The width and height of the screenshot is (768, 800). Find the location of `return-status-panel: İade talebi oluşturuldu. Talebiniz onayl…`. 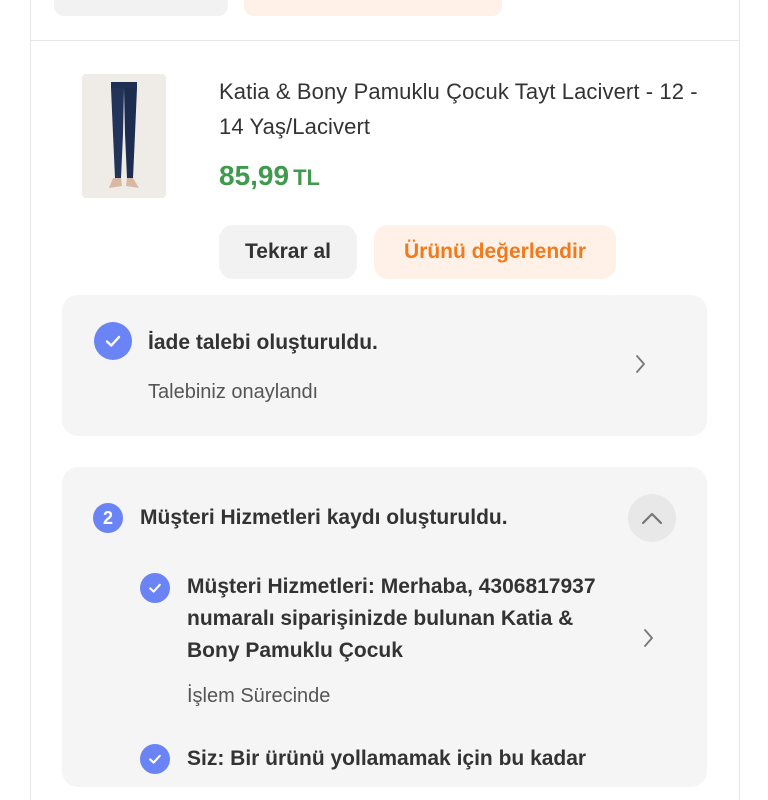

return-status-panel: İade talebi oluşturuldu. Talebiniz onayl… is located at coordinates (384, 365).